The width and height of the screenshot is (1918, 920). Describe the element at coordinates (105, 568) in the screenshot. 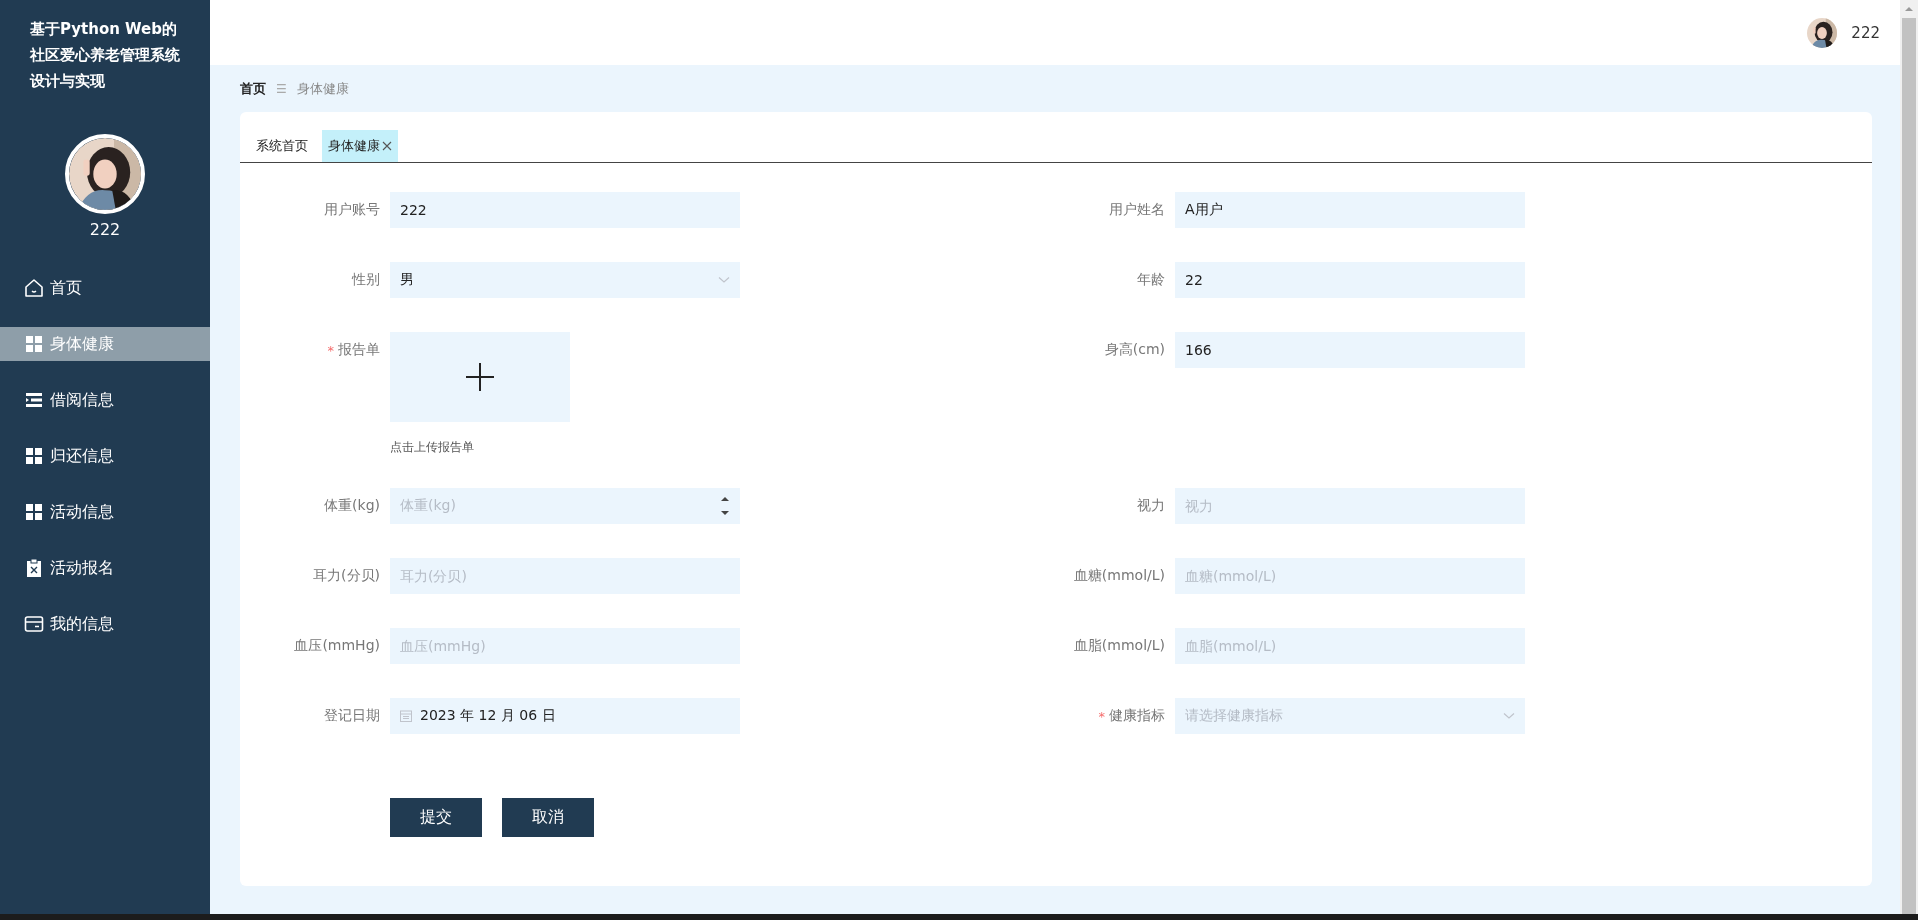

I see `menu-item: 活动报名` at that location.